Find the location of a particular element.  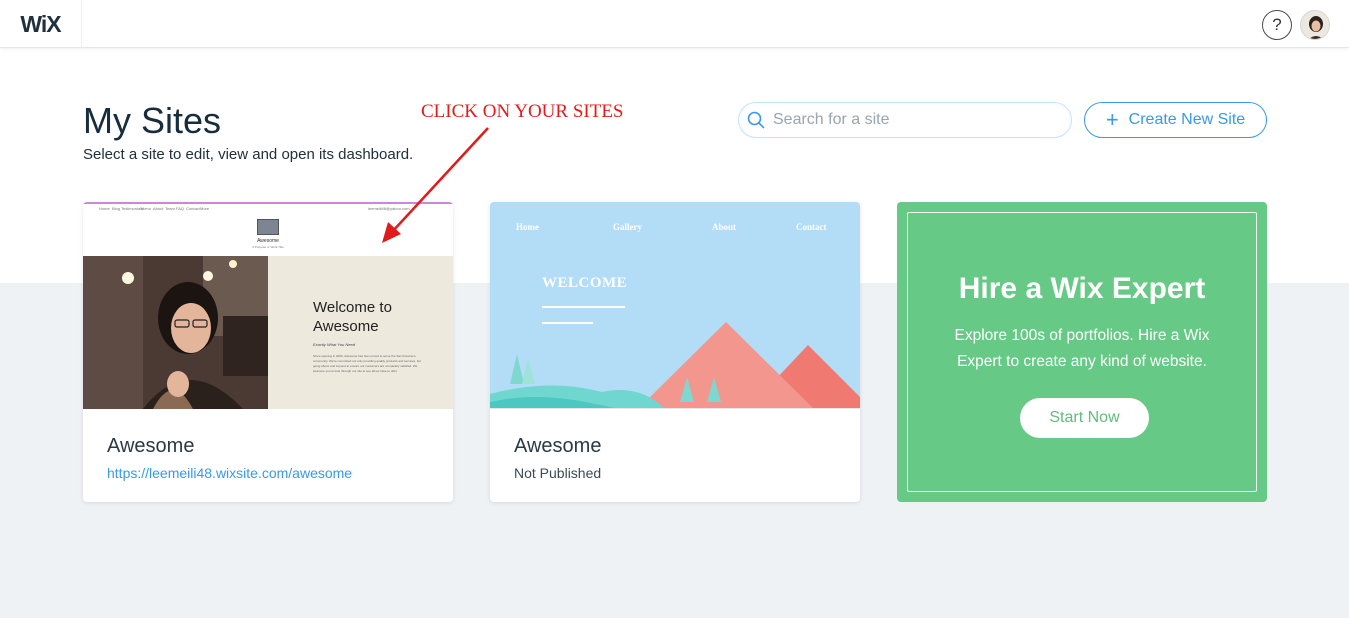

person-photo-icon is located at coordinates (175, 332).